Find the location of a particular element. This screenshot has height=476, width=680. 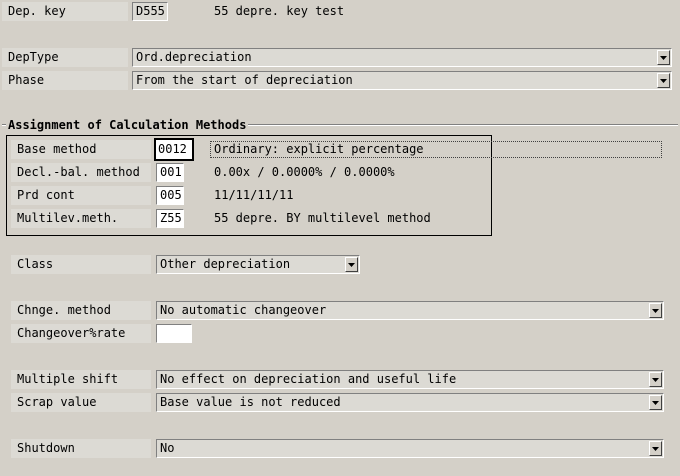

shutdown-value: No is located at coordinates (167, 448).